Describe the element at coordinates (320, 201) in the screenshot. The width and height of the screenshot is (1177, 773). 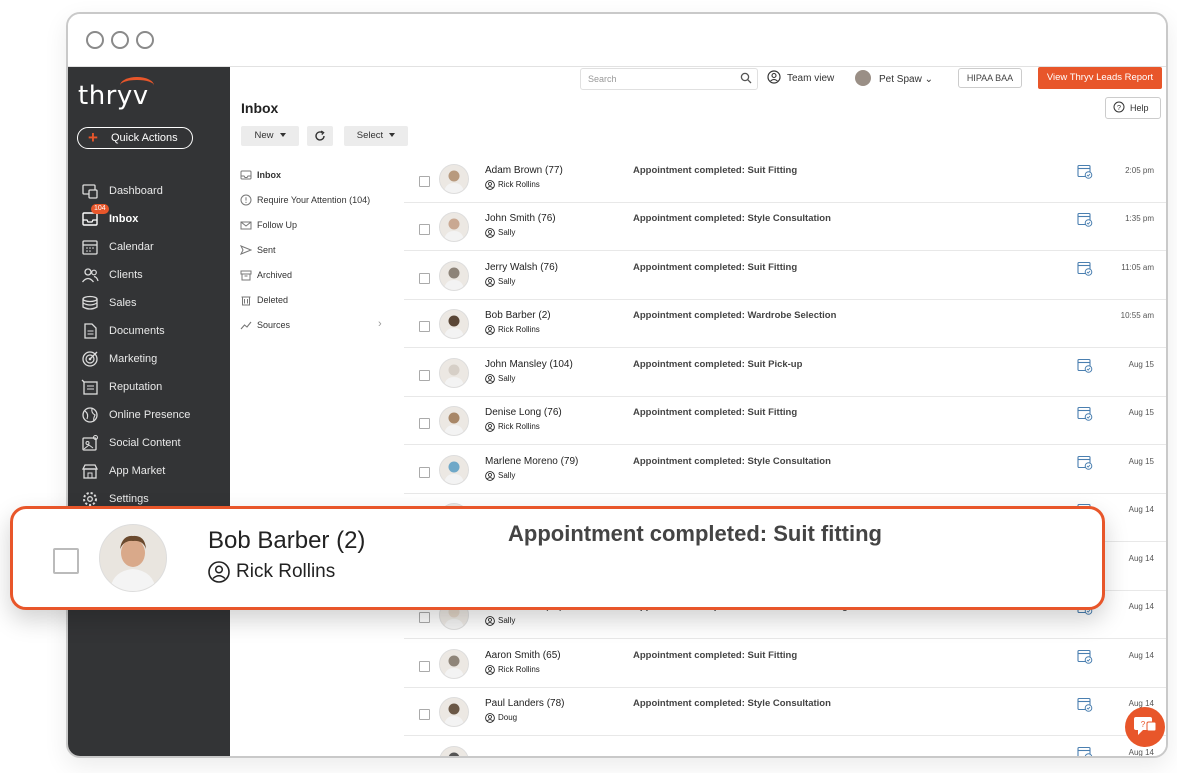
I see `folder-require-your-attention-104: Require Your Attention (104)` at that location.